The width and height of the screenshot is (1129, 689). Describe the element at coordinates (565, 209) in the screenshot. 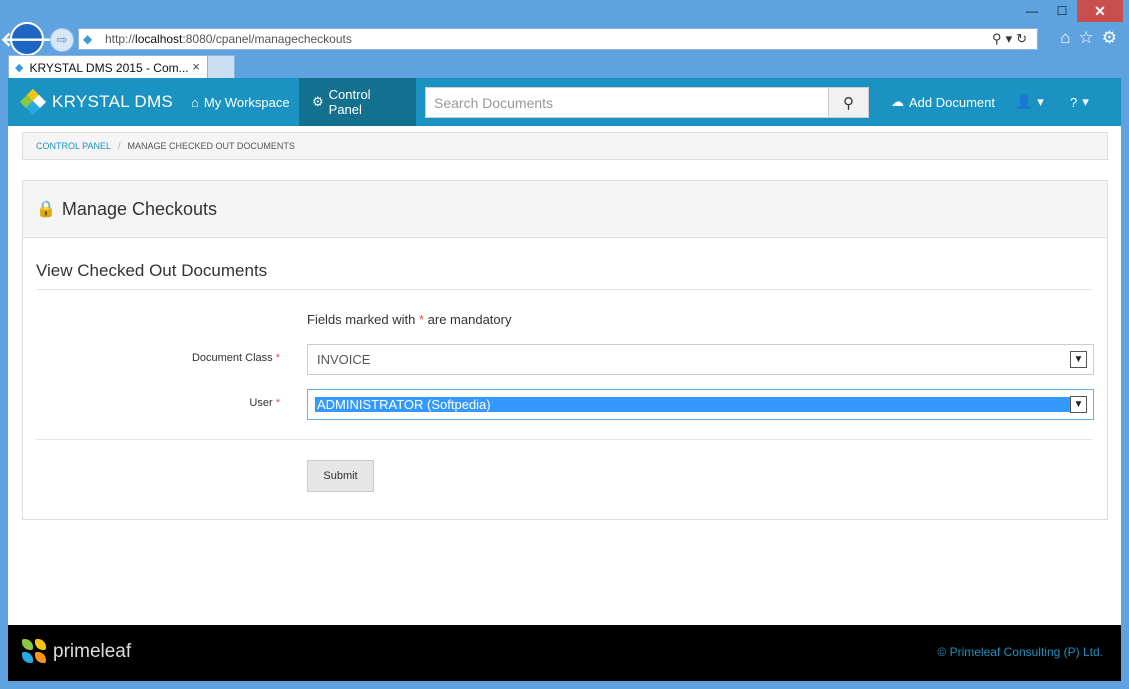

I see `panel-heading: 🔒 Manage Checkouts` at that location.